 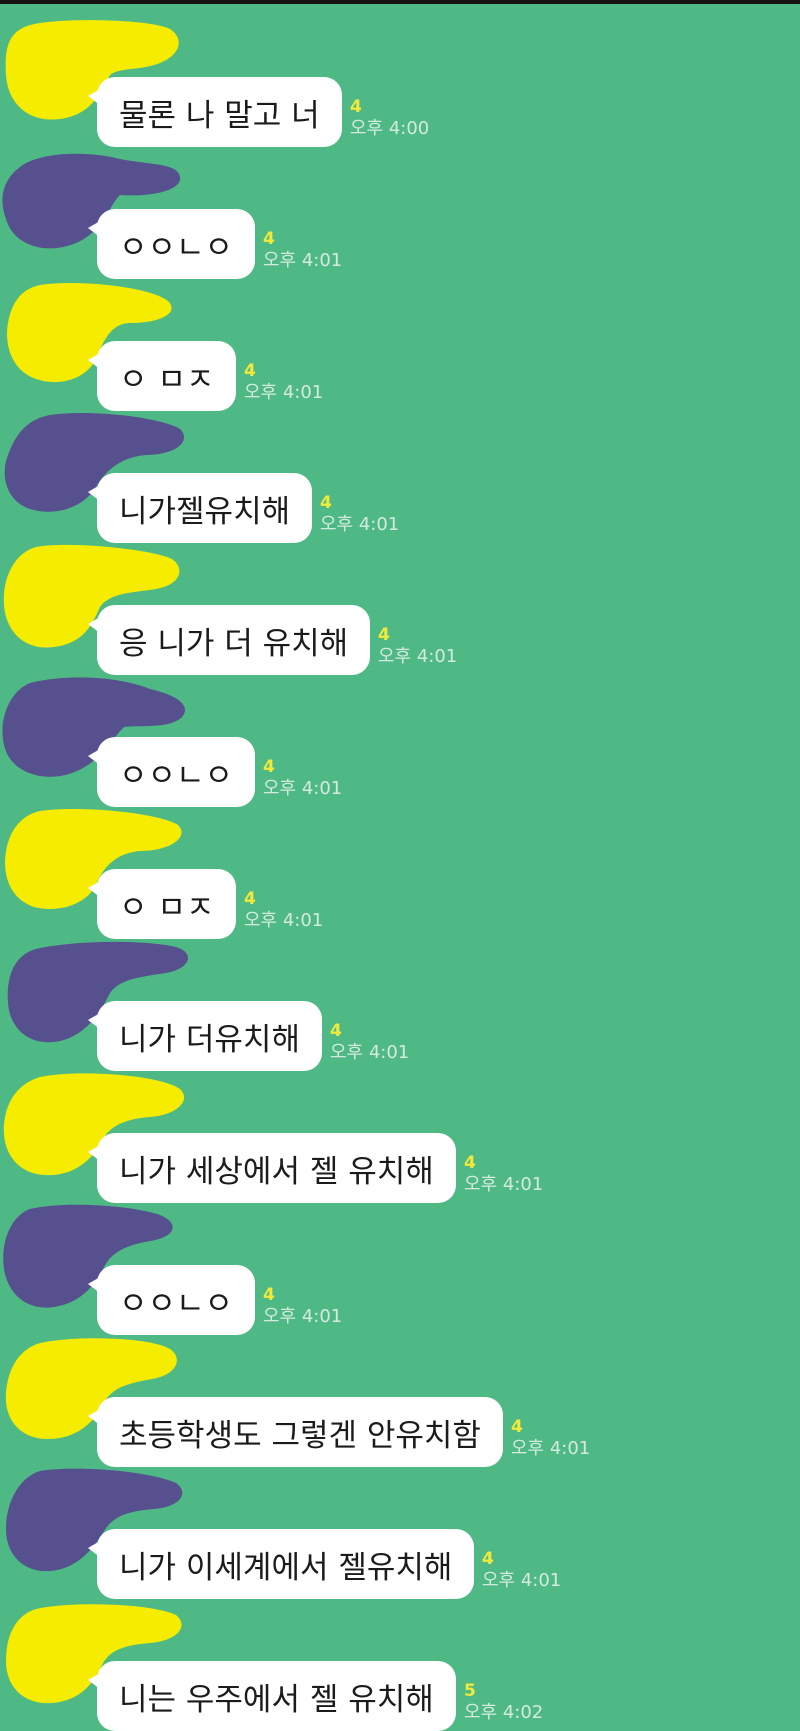 I want to click on message-text: 니가 이세계에서 젤유치해, so click(x=286, y=1567).